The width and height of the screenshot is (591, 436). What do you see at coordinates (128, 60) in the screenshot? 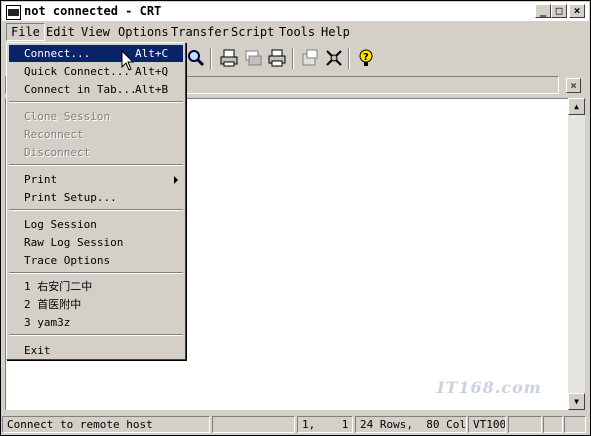
I see `mouse-pointer-icon` at bounding box center [128, 60].